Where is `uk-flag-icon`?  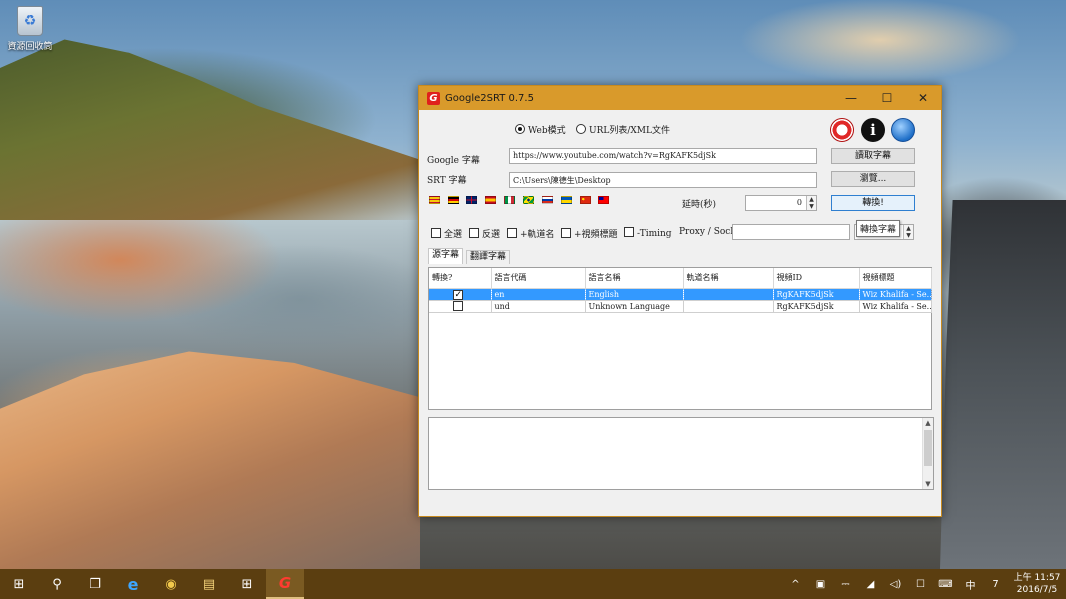
uk-flag-icon is located at coordinates (471, 200).